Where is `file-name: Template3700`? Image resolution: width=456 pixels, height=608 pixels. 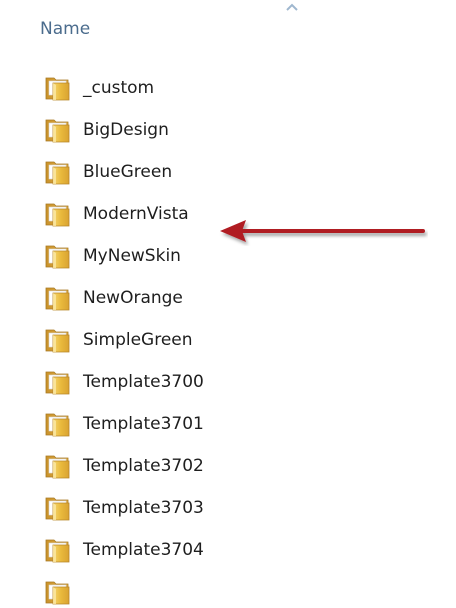
file-name: Template3700 is located at coordinates (143, 382).